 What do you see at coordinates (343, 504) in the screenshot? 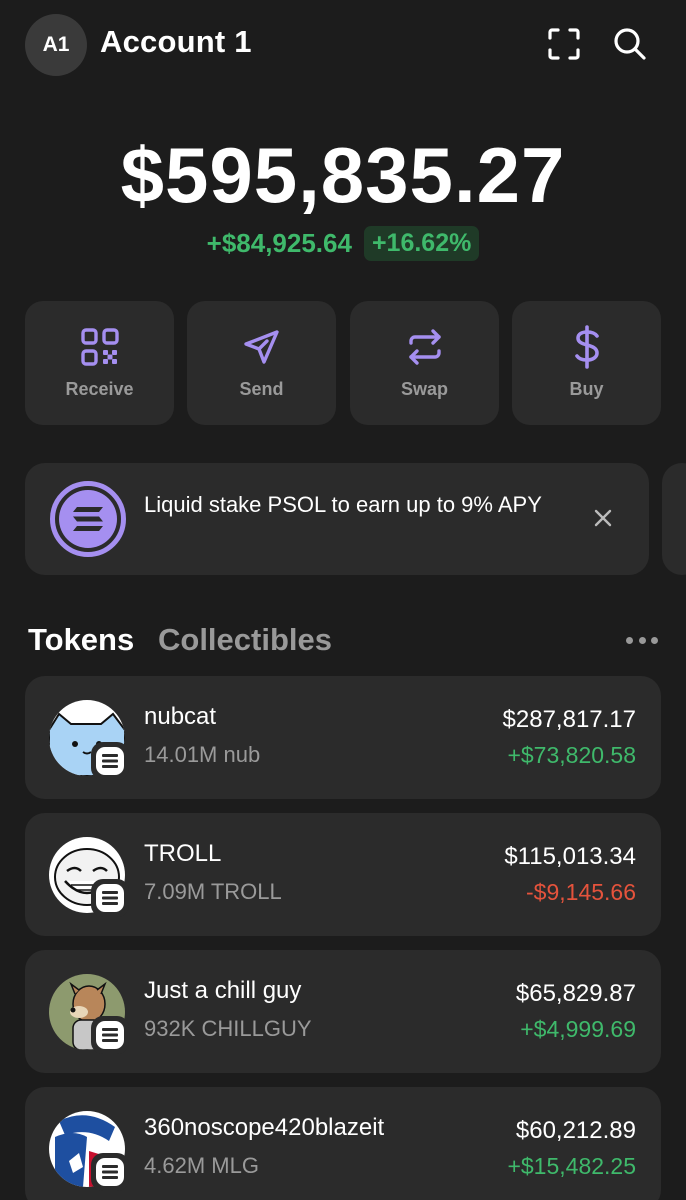
I see `promo-text: Liquid stake PSOL to earn up to 9% APY` at bounding box center [343, 504].